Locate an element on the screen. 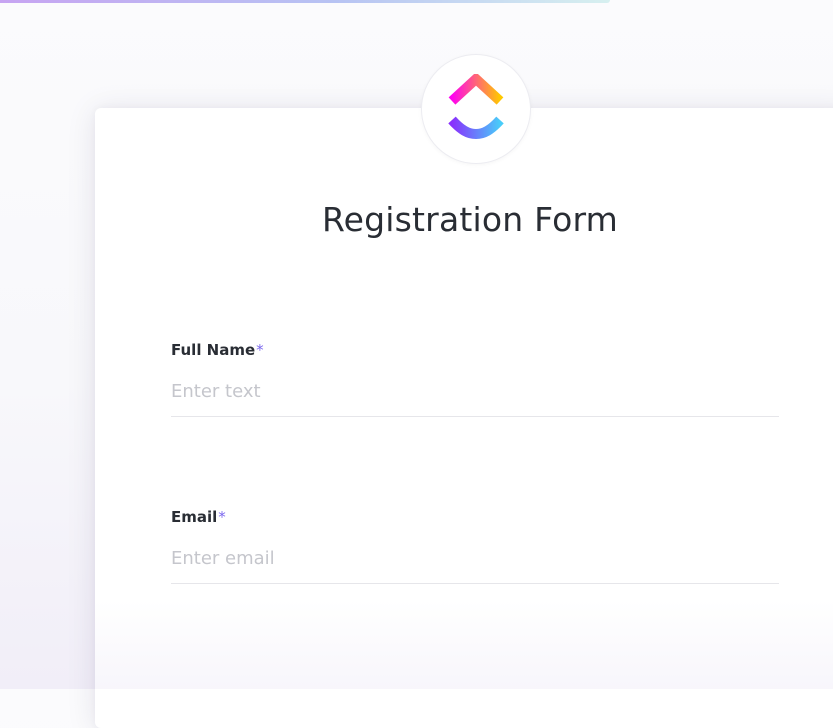 This screenshot has width=833, height=728. clickup-logo-icon is located at coordinates (476, 107).